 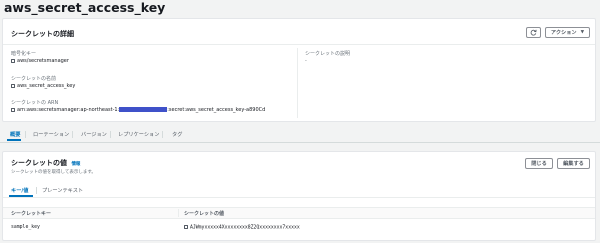 I want to click on encryption-key-label: 暗号化キー, so click(x=24, y=54).